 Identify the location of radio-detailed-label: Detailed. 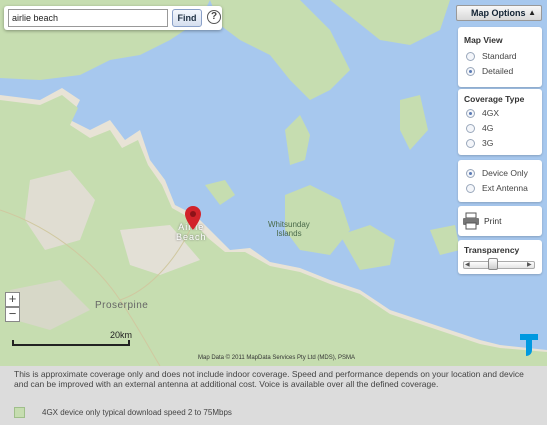
(498, 71).